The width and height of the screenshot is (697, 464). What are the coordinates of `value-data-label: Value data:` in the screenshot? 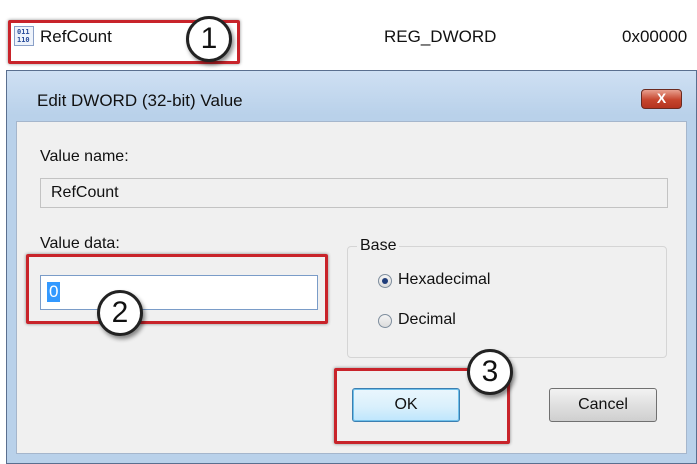 It's located at (80, 243).